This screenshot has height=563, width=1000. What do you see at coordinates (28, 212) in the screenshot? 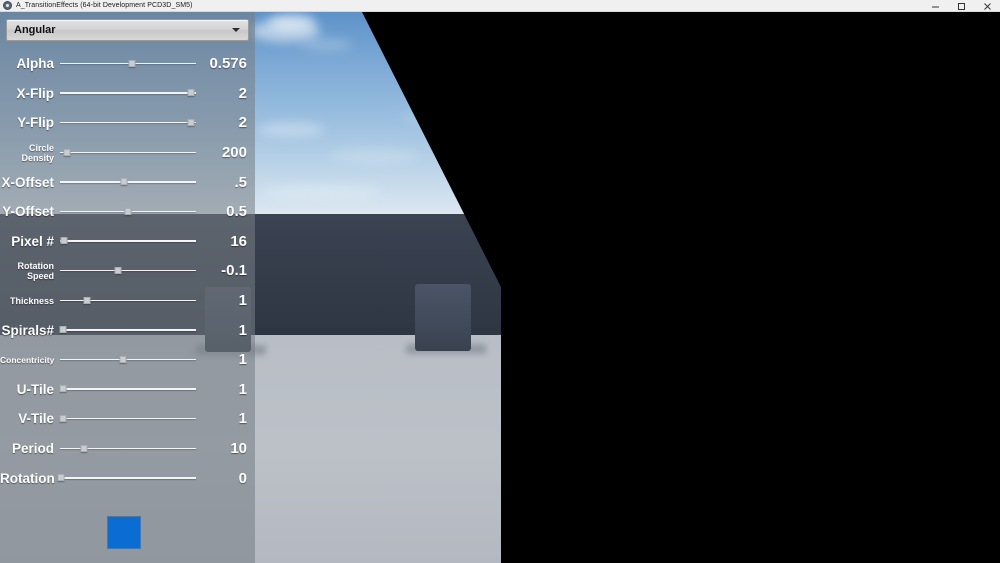
I see `parameter-label: Y-Offset` at bounding box center [28, 212].